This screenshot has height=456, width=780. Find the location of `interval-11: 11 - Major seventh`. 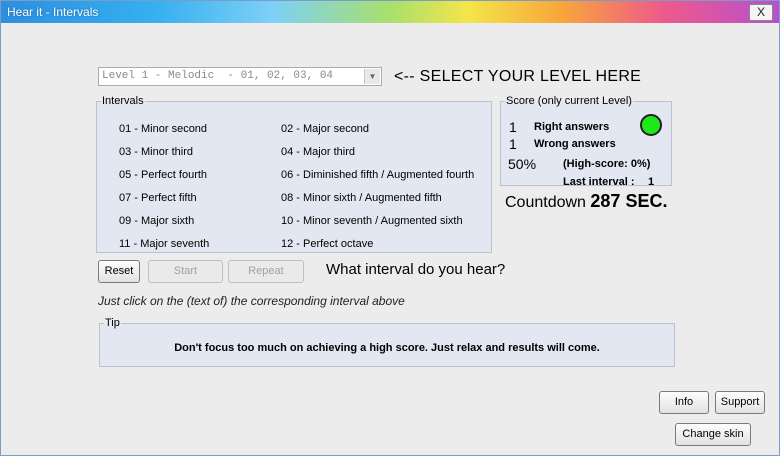

interval-11: 11 - Major seventh is located at coordinates (164, 244).